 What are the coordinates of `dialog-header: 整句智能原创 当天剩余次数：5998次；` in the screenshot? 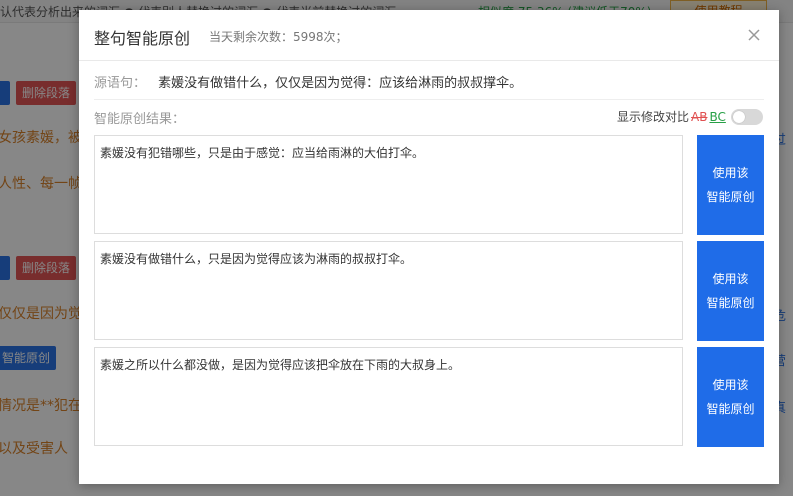 It's located at (429, 35).